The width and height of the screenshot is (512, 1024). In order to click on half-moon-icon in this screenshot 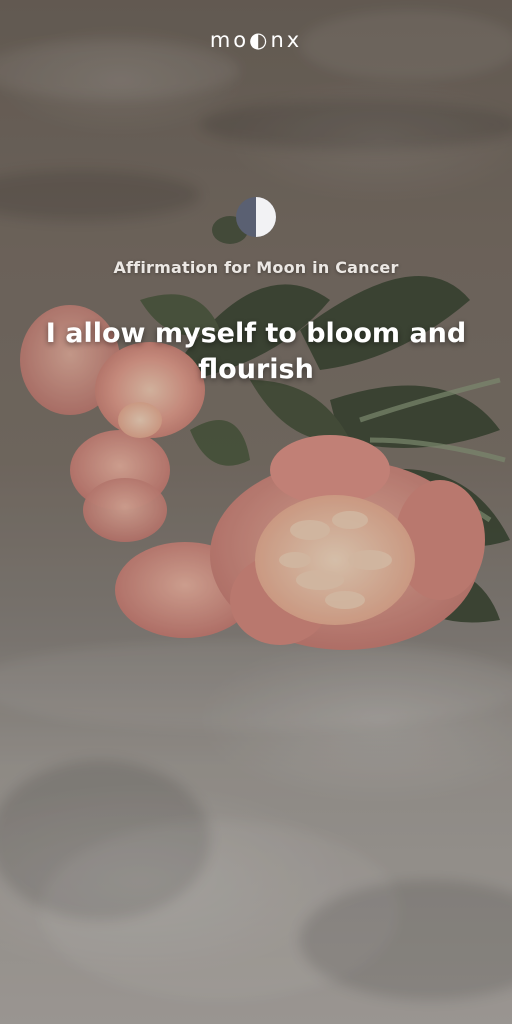, I will do `click(256, 217)`.